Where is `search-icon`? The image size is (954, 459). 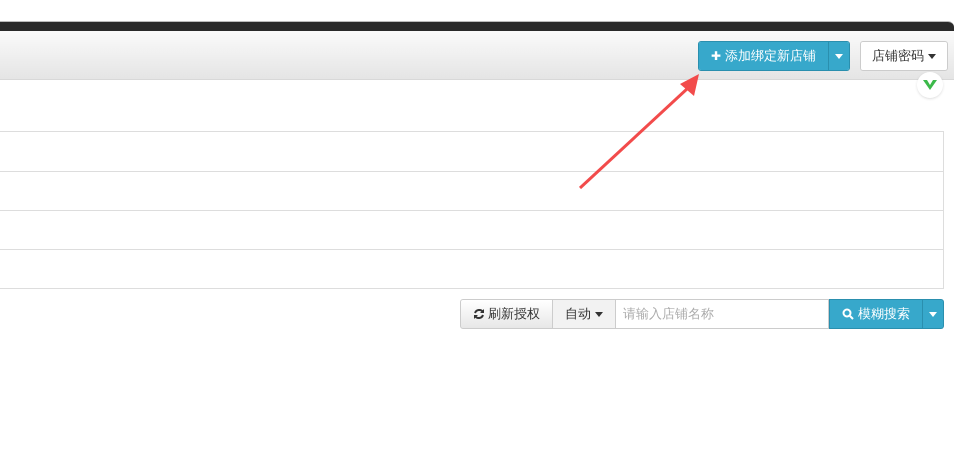
search-icon is located at coordinates (848, 314).